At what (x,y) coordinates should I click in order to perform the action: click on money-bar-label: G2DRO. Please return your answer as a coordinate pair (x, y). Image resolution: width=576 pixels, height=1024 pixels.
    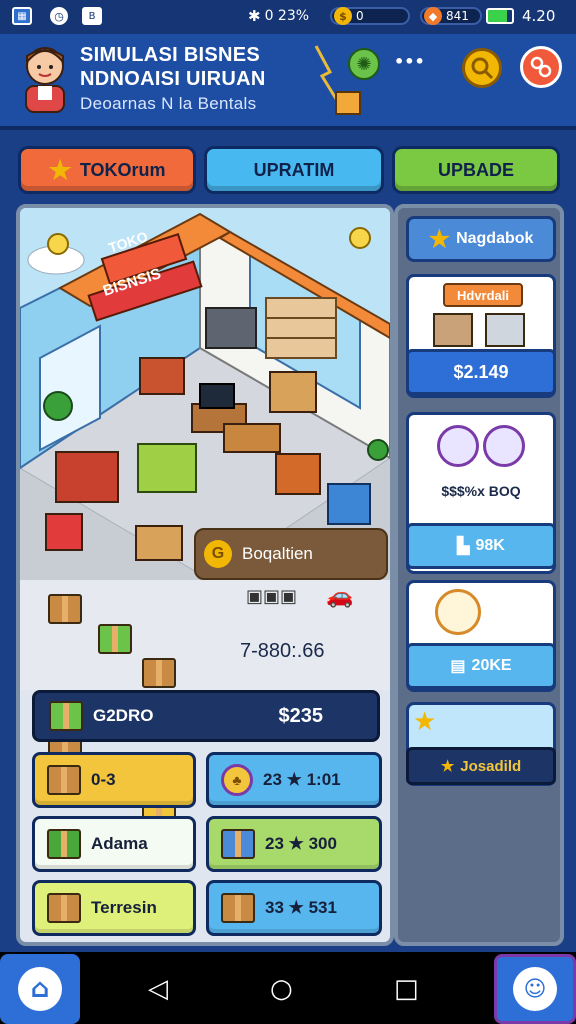
    Looking at the image, I should click on (123, 715).